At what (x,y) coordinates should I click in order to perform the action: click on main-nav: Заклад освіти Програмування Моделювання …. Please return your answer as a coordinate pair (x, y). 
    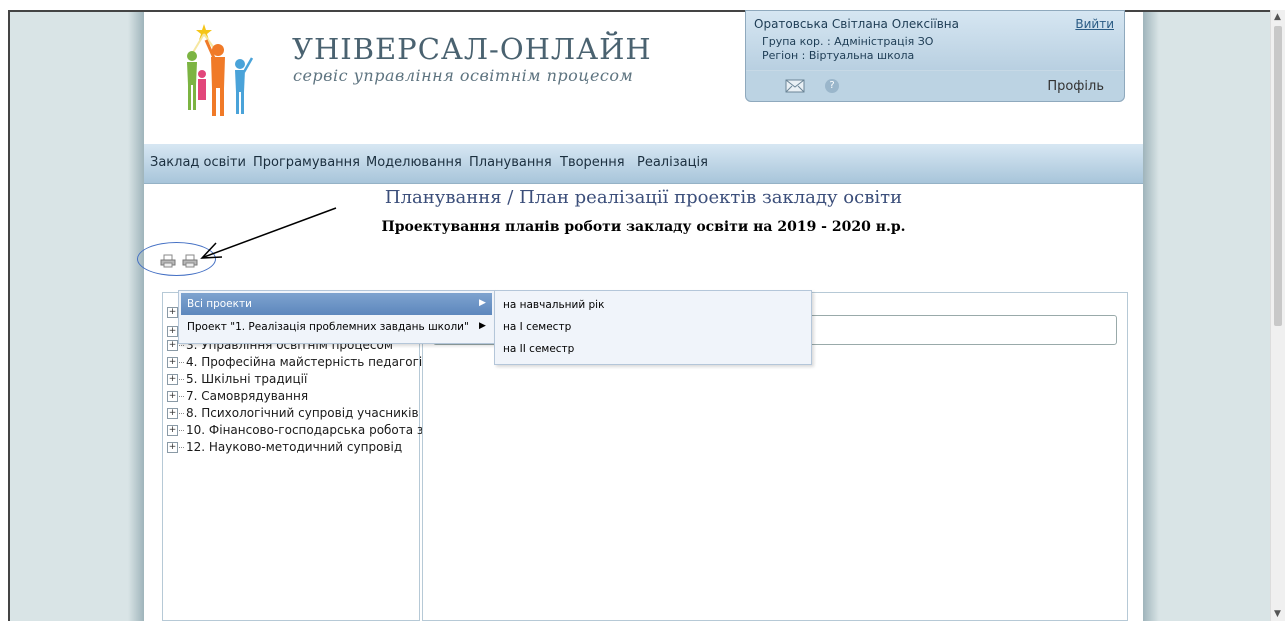
    Looking at the image, I should click on (643, 164).